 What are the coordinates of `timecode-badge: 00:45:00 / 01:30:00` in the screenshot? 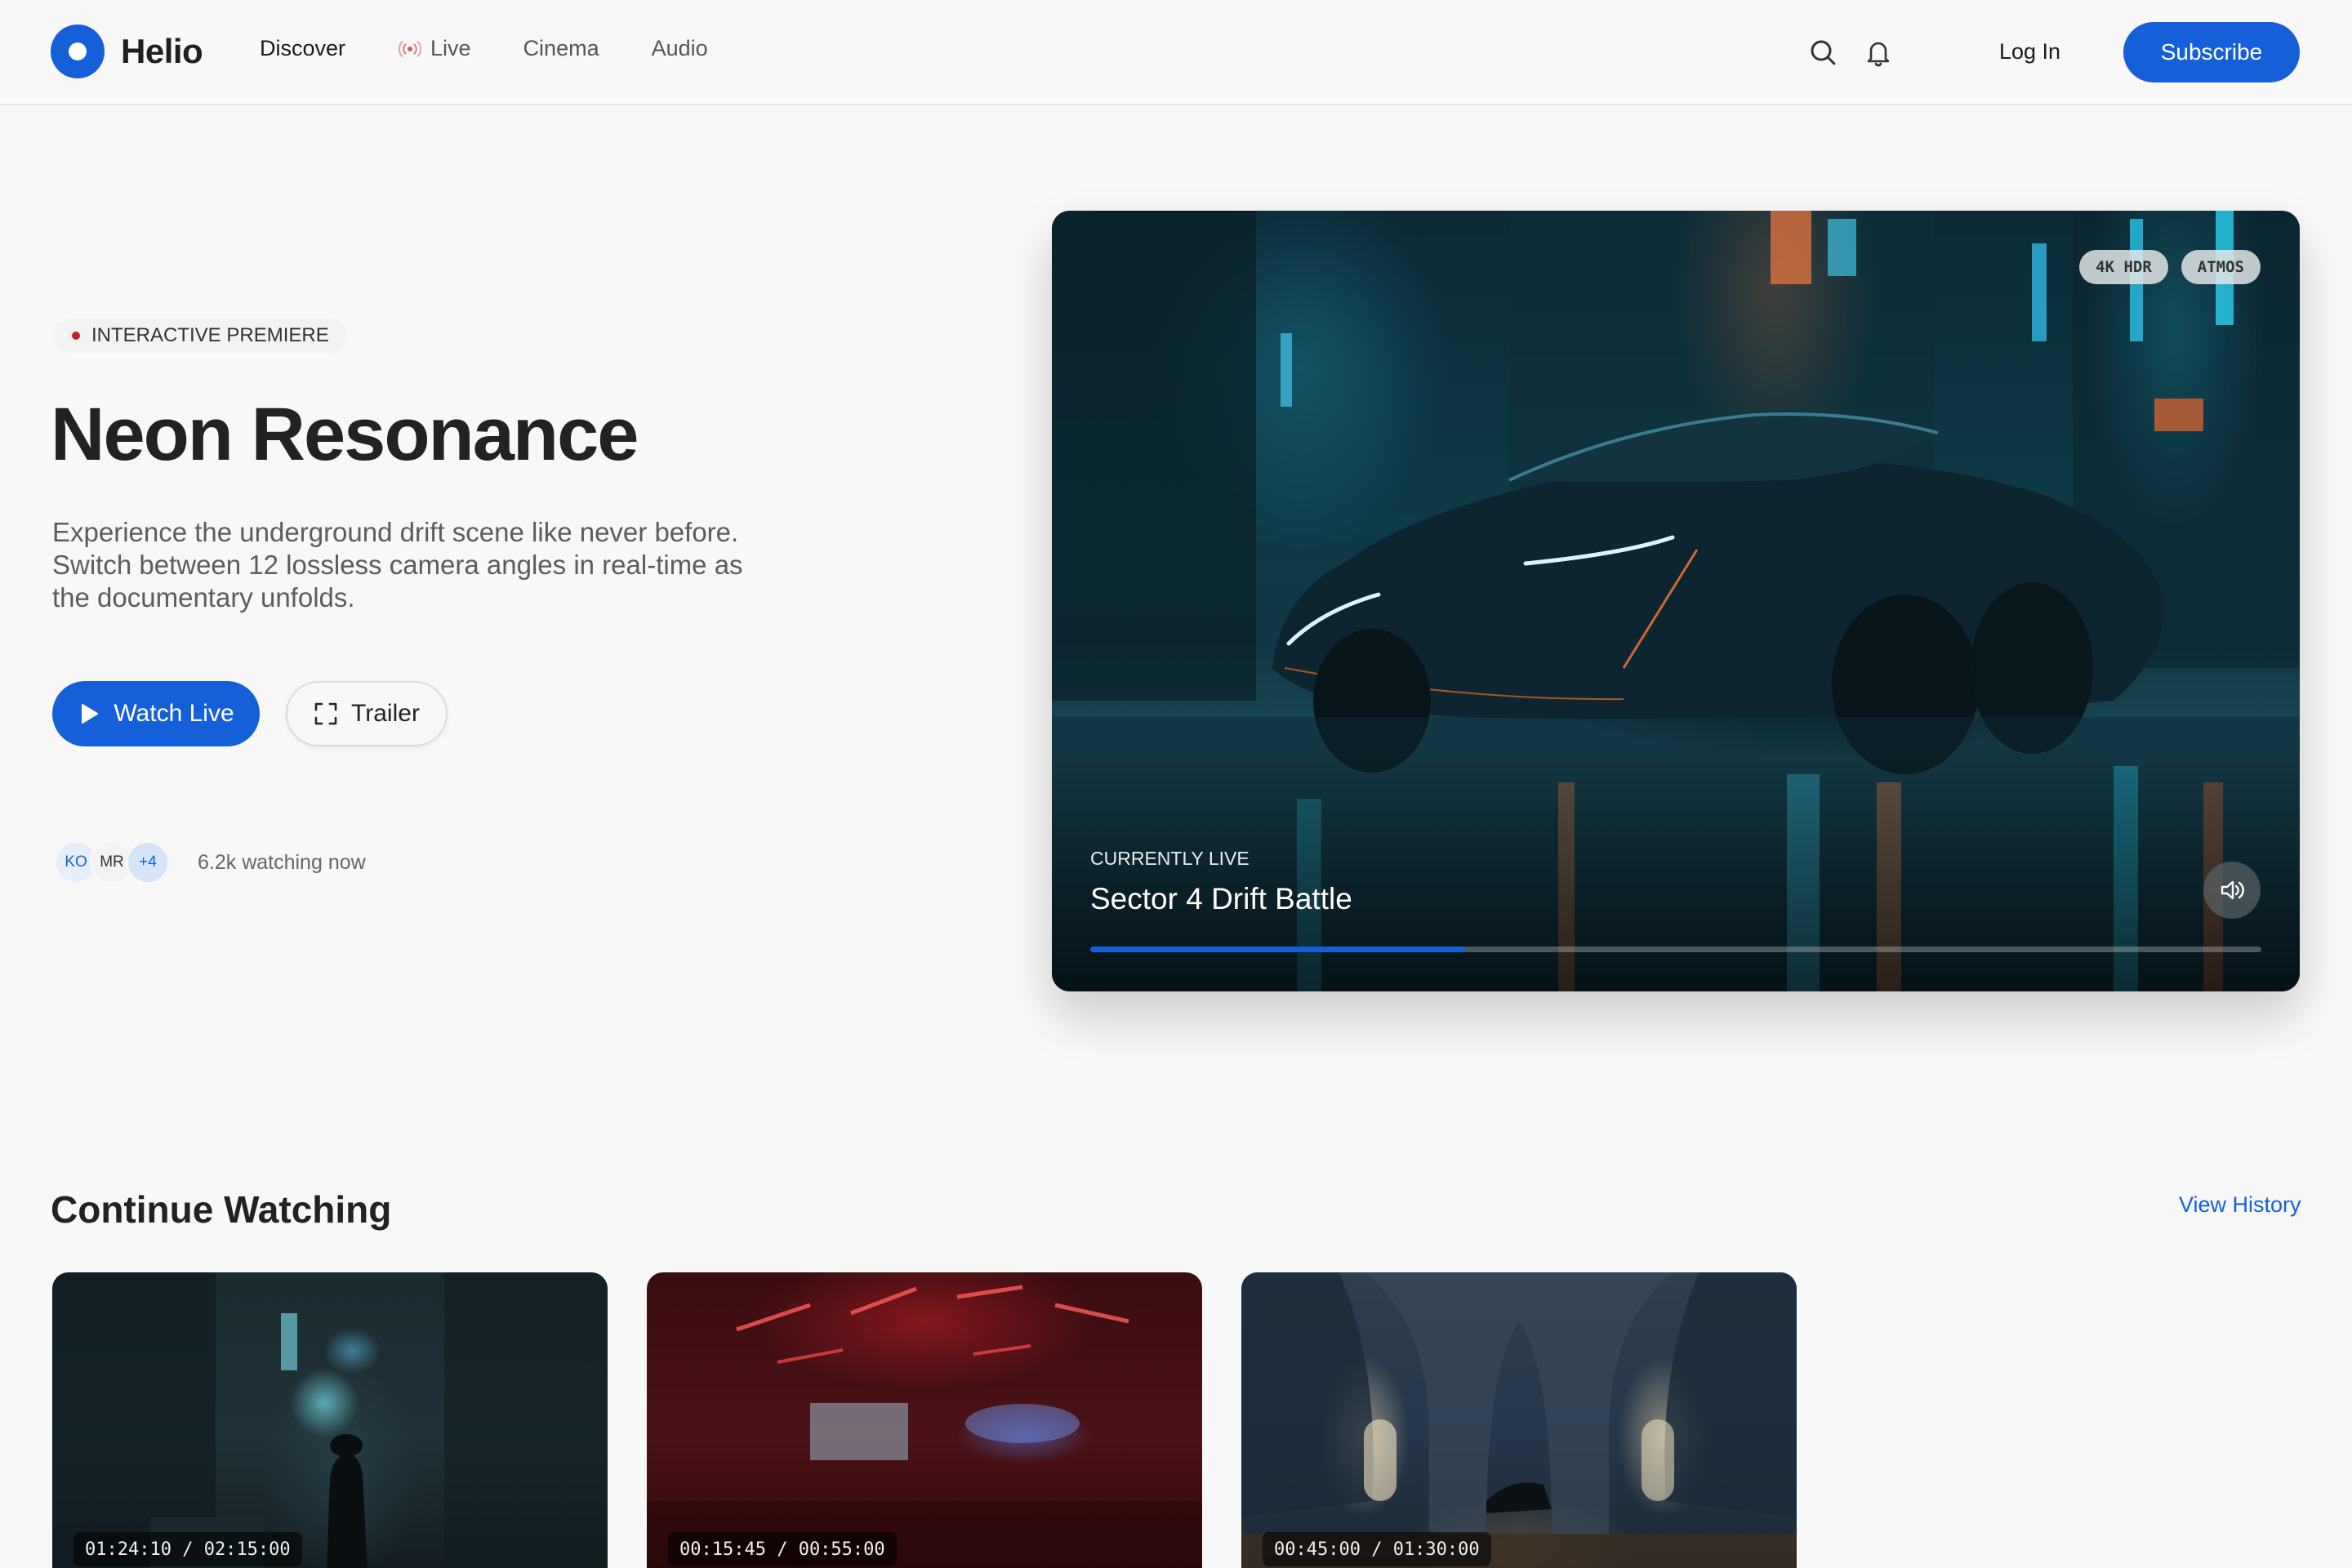 It's located at (1377, 1549).